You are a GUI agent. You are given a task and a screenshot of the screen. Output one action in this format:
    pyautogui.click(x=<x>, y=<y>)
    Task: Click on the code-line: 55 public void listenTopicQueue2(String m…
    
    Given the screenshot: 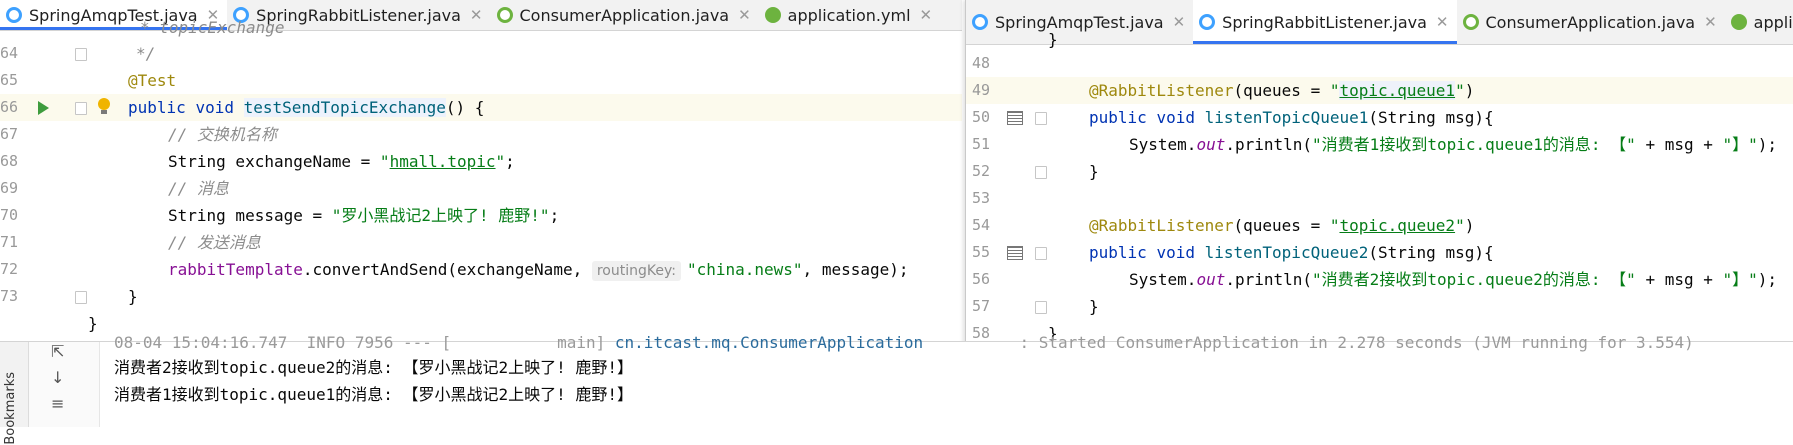 What is the action you would take?
    pyautogui.click(x=1233, y=252)
    